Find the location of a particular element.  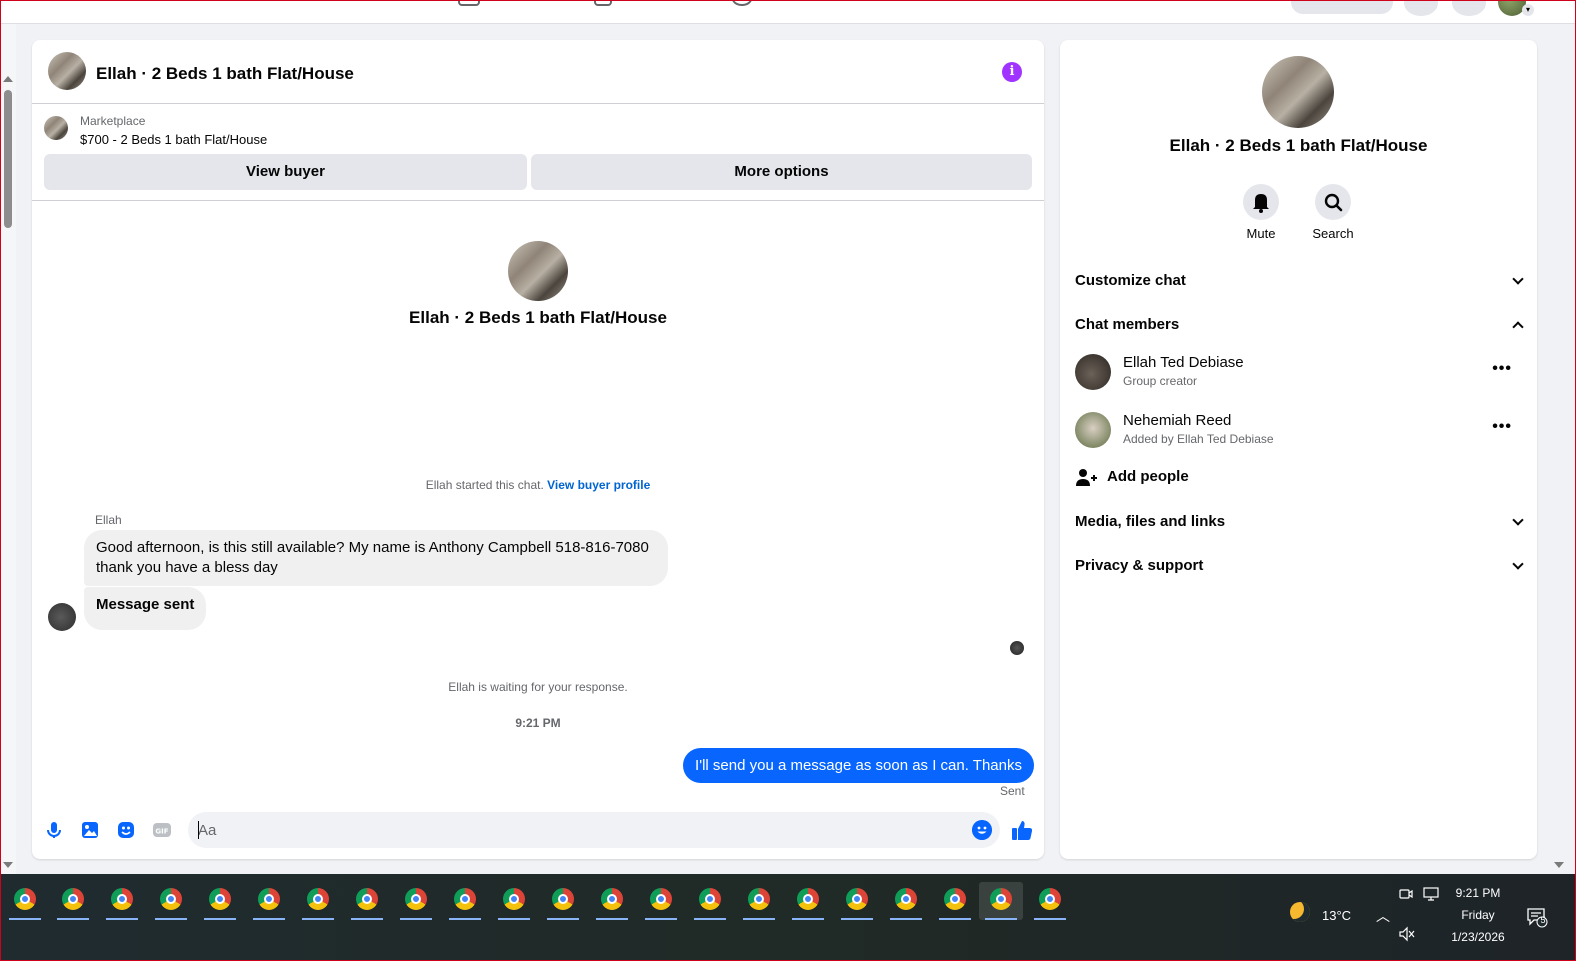

add-person-icon is located at coordinates (1086, 477).